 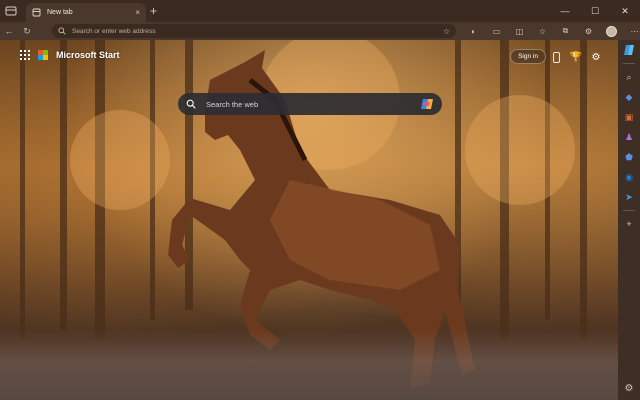 I want to click on shield-icon: ⬟, so click(x=629, y=157).